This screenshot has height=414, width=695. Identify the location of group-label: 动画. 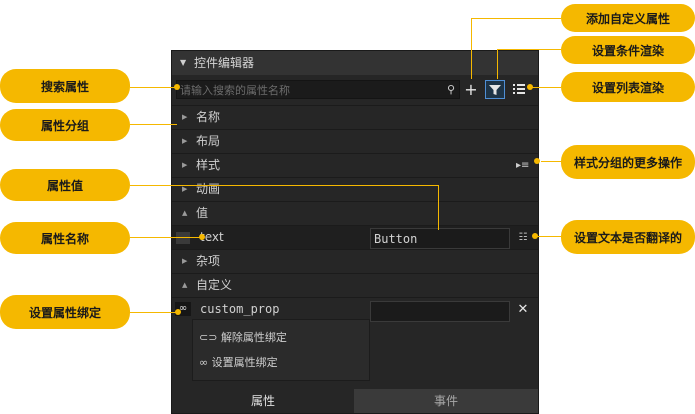
(208, 189).